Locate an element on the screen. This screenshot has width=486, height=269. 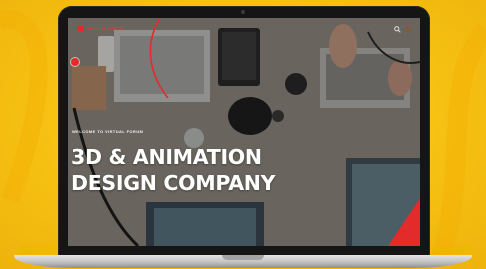
logo-icon is located at coordinates (80, 28).